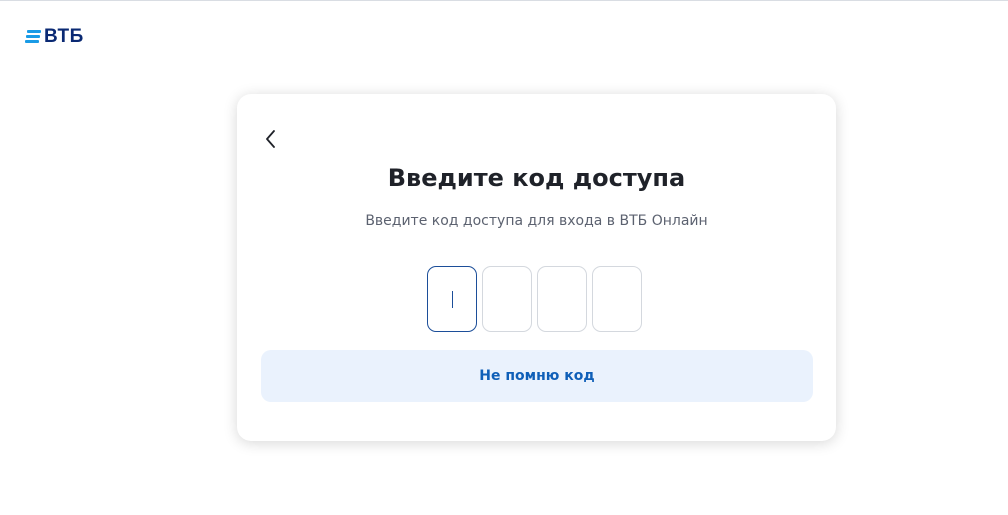 The image size is (1008, 515). I want to click on vtb-logo-text: ВТБ, so click(64, 36).